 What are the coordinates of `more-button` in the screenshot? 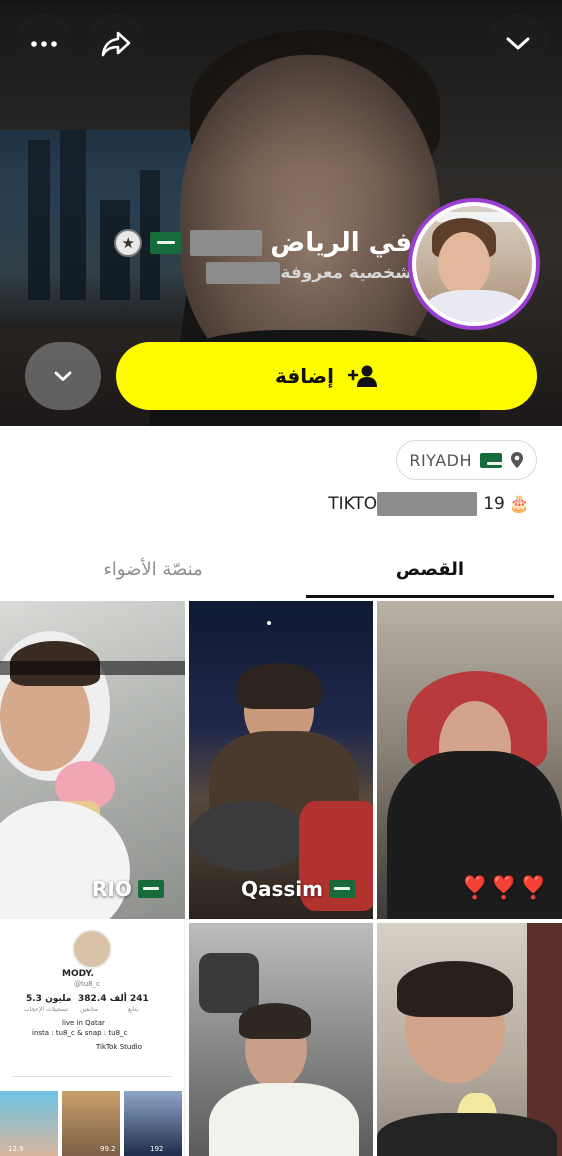 It's located at (44, 44).